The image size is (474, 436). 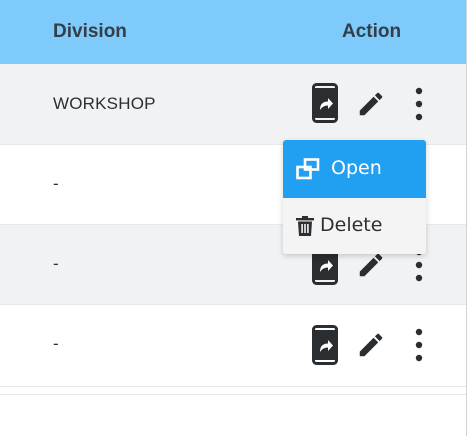 I want to click on menu-item-delete-label: Delete, so click(x=351, y=225).